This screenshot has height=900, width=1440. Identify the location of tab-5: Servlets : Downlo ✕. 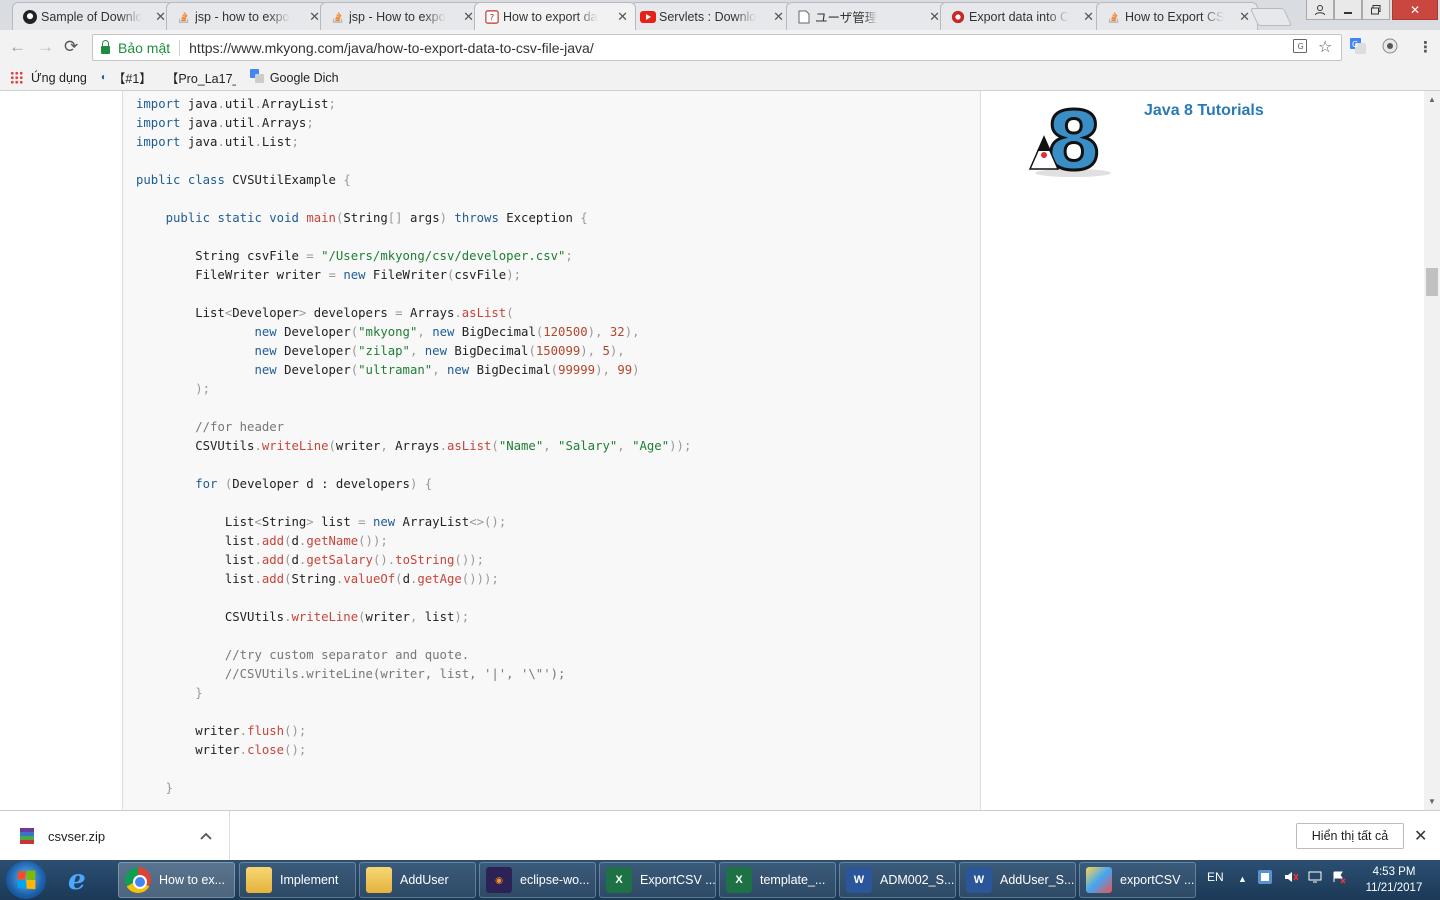
(711, 16).